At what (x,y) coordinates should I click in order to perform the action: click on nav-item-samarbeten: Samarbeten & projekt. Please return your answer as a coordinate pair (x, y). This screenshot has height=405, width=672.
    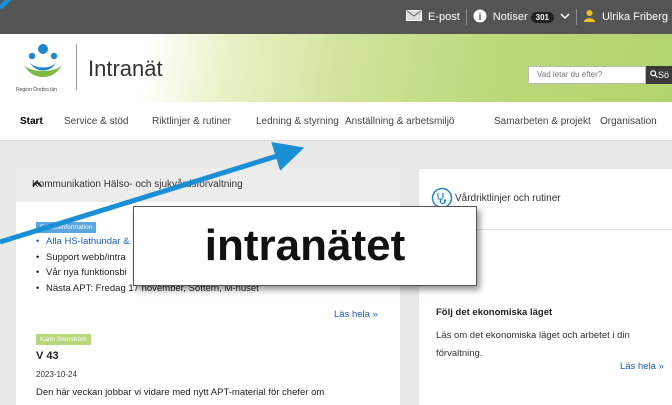
    Looking at the image, I should click on (542, 121).